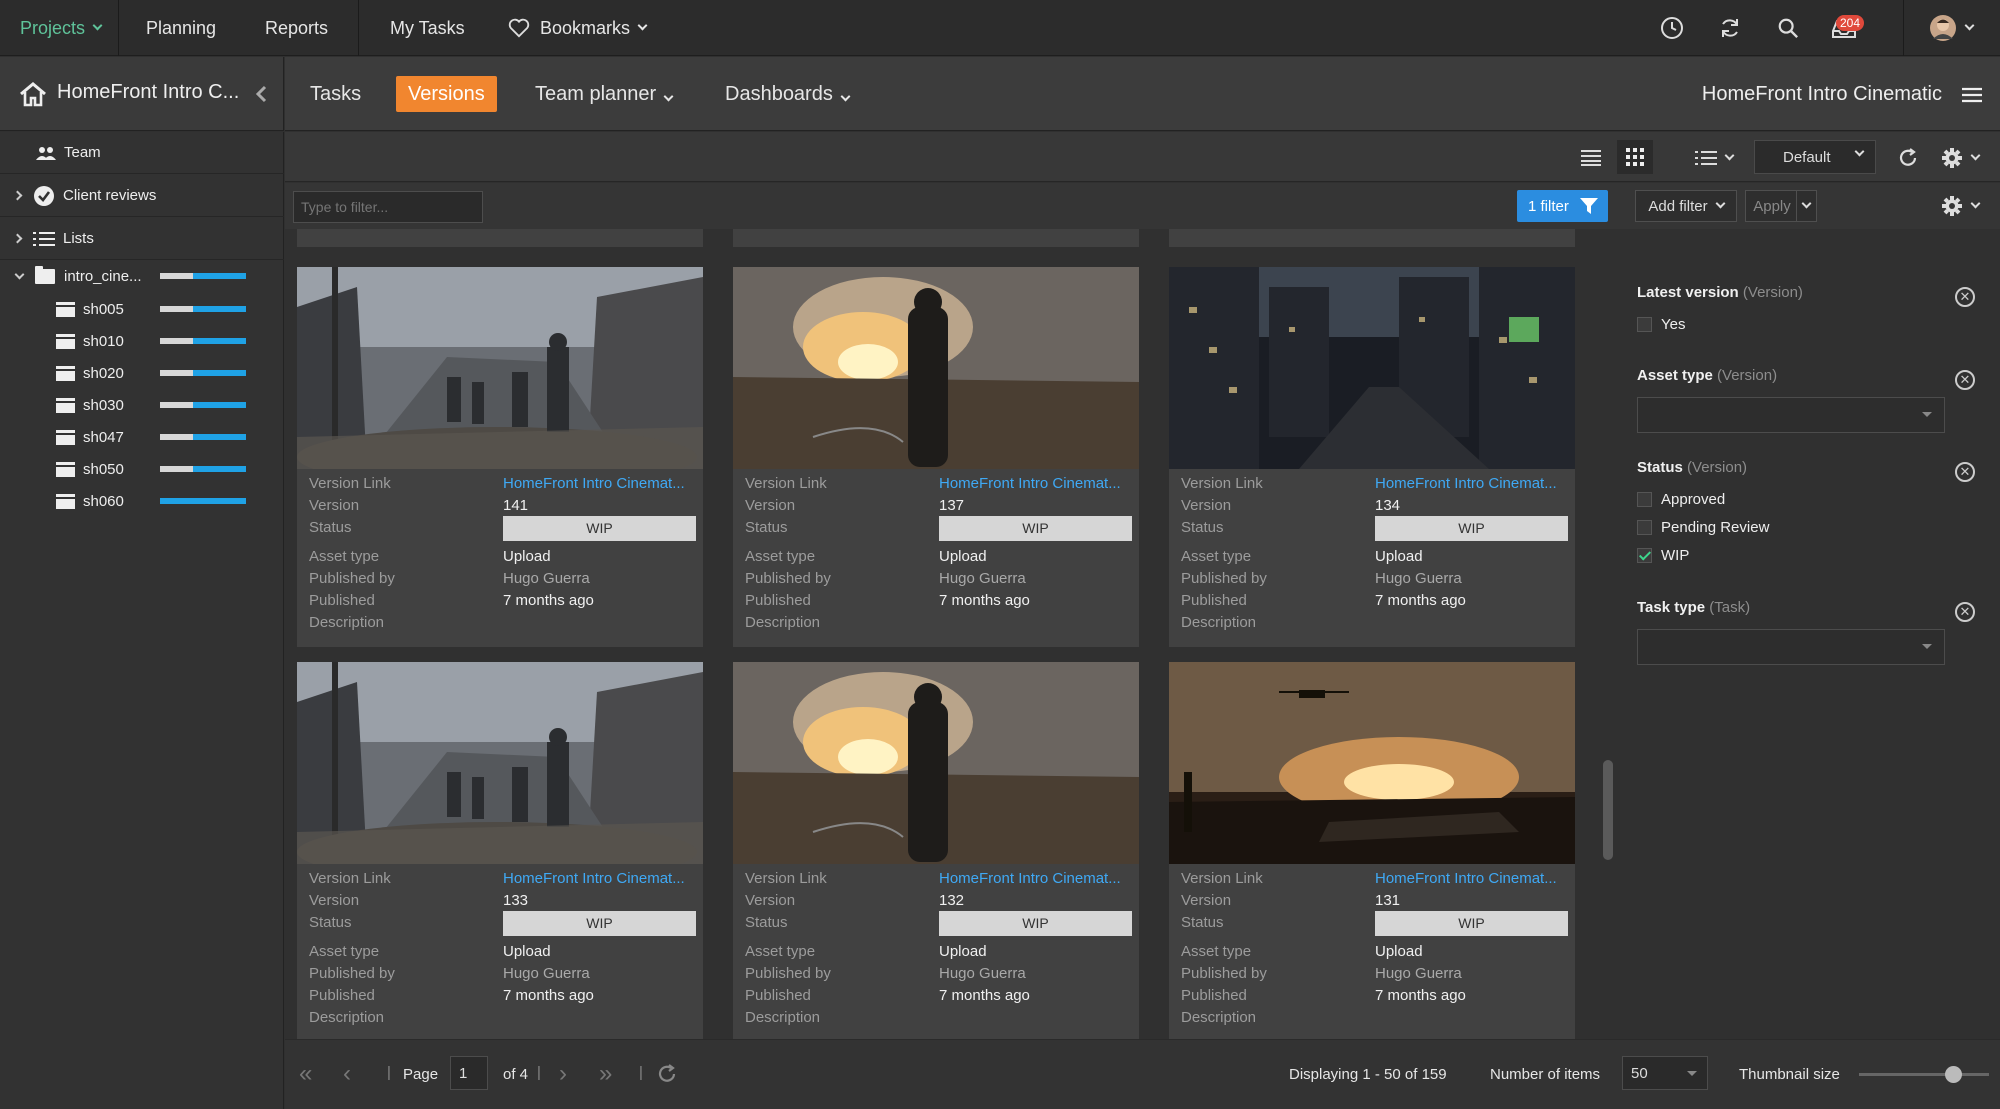 The height and width of the screenshot is (1109, 2000). What do you see at coordinates (142, 469) in the screenshot?
I see `tree-item-shot: sh050` at bounding box center [142, 469].